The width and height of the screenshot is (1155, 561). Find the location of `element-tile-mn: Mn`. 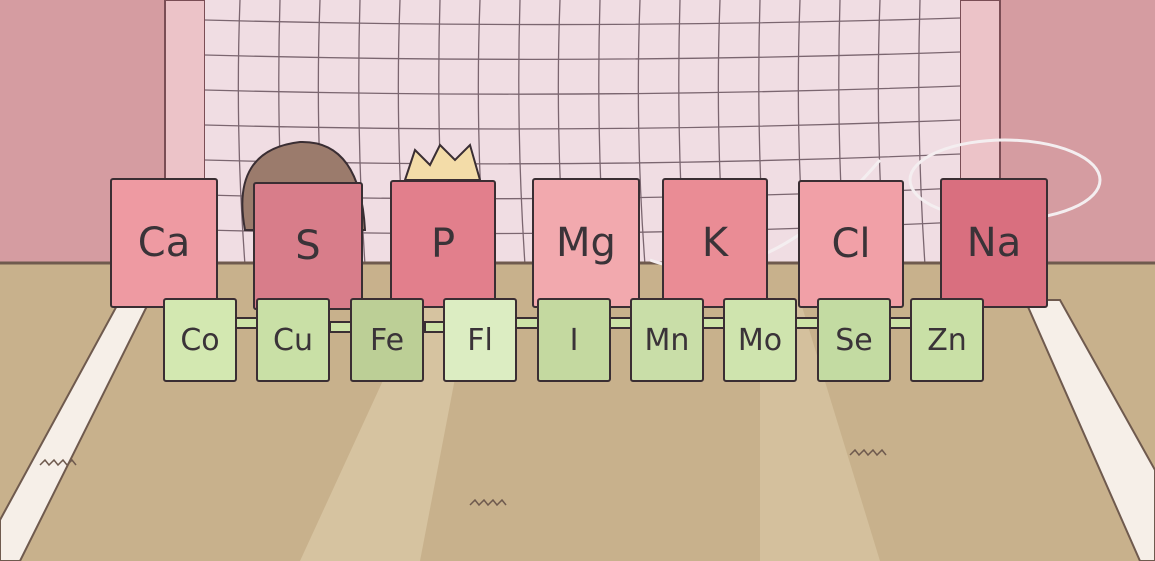

element-tile-mn: Mn is located at coordinates (667, 340).